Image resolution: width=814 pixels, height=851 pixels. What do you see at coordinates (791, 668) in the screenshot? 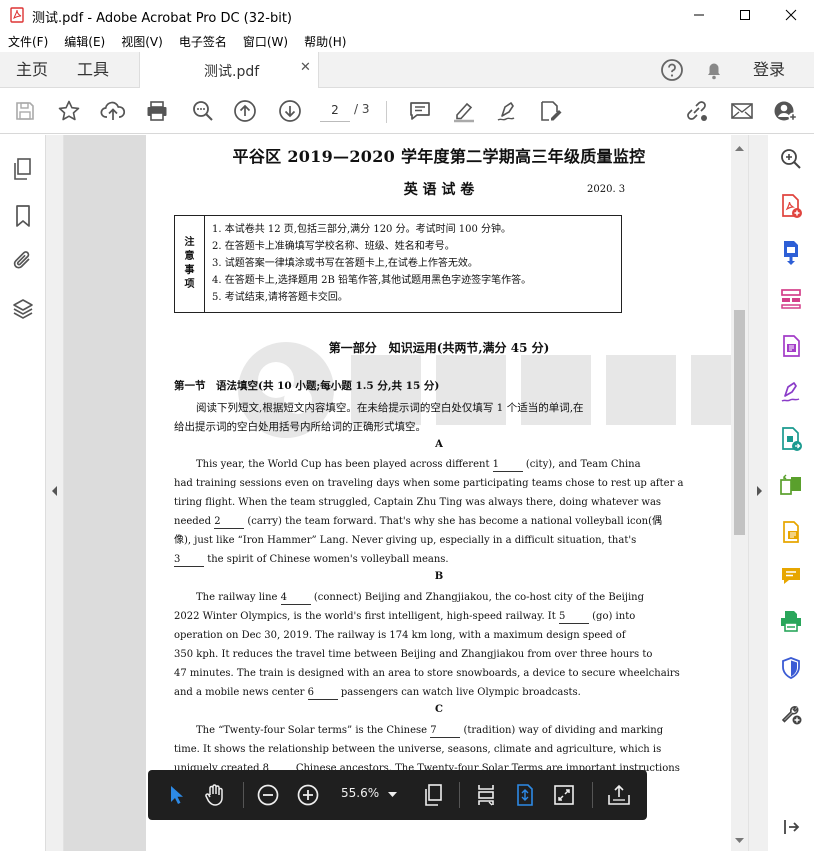
I see `protect-icon` at bounding box center [791, 668].